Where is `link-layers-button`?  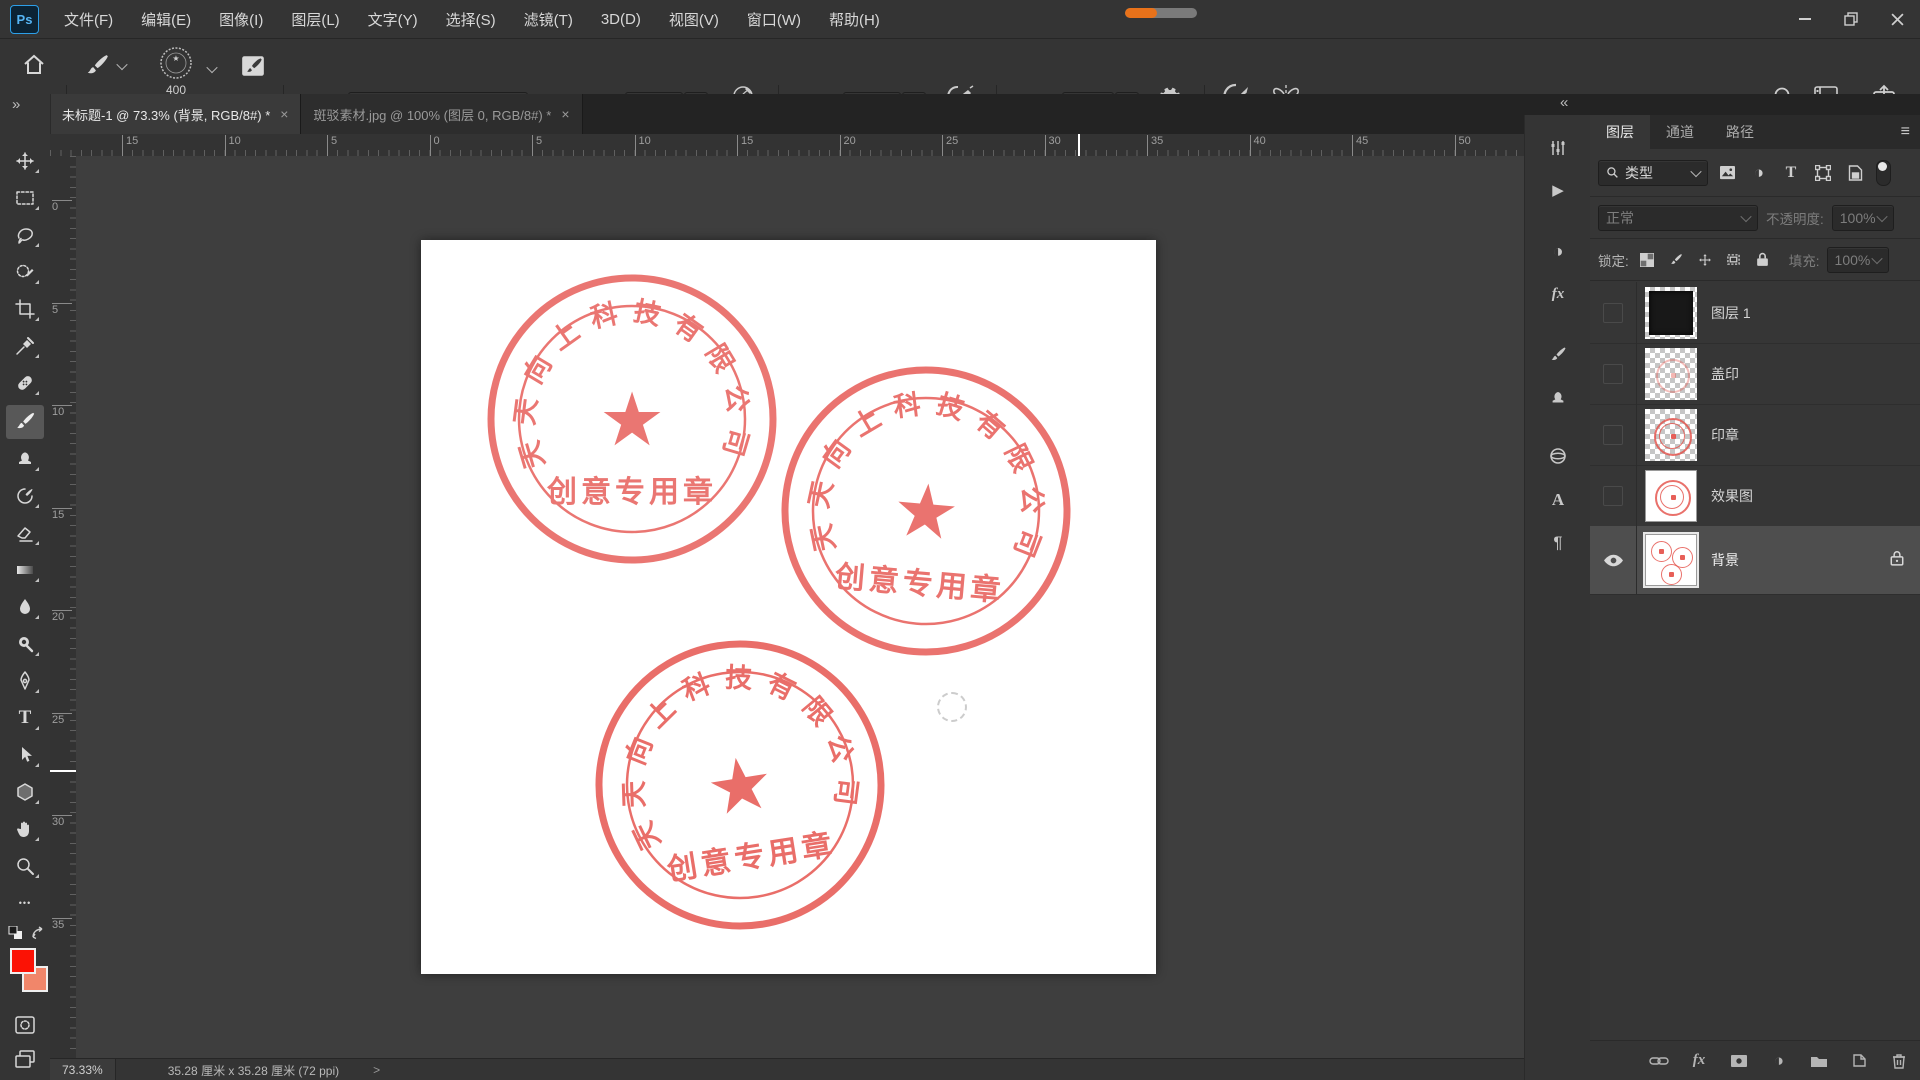
link-layers-button is located at coordinates (1659, 1061).